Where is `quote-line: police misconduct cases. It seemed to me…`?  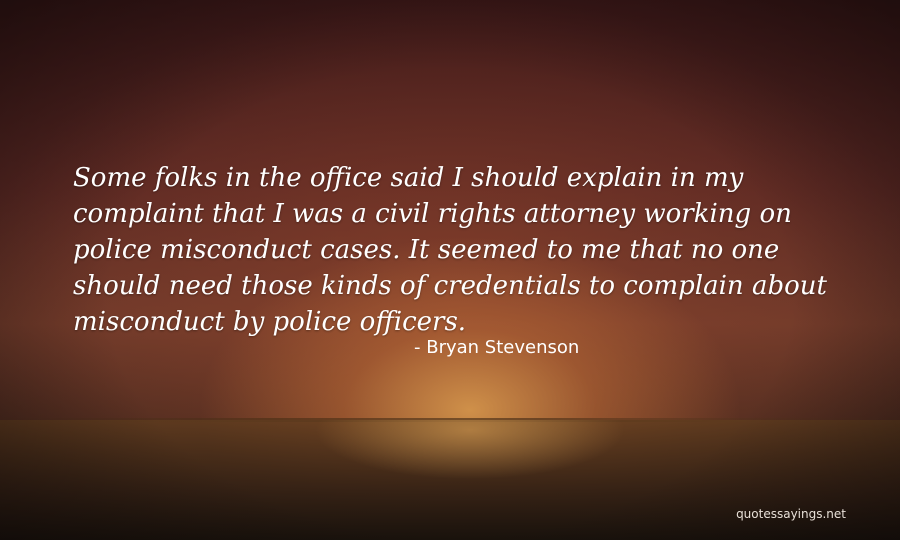 quote-line: police misconduct cases. It seemed to me… is located at coordinates (426, 250).